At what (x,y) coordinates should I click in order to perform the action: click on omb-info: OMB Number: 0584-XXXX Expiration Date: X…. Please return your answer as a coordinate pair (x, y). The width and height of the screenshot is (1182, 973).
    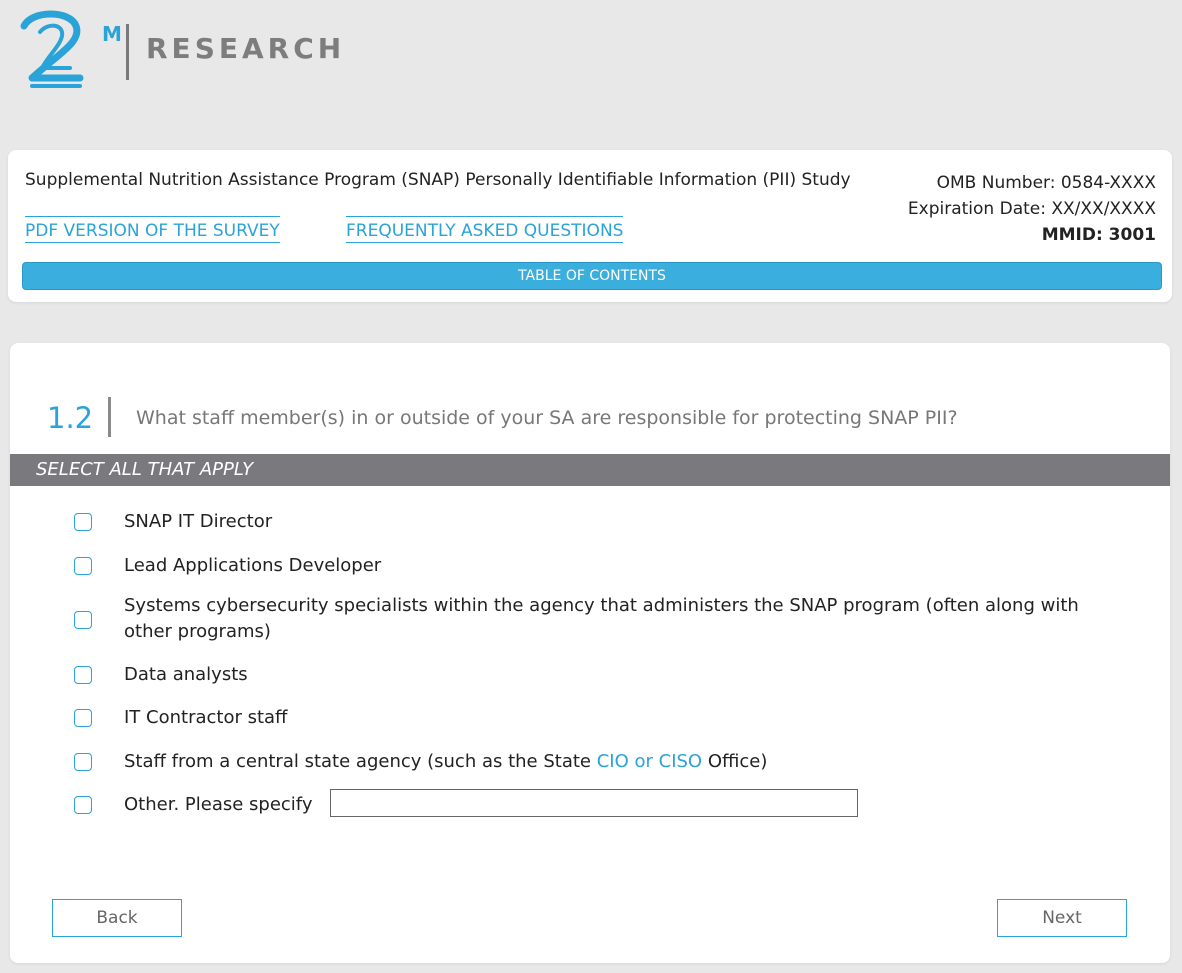
    Looking at the image, I should click on (1032, 209).